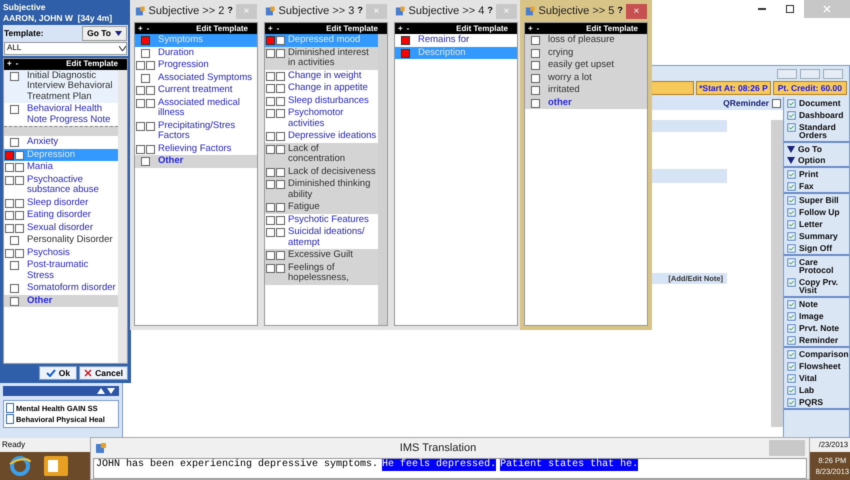 The width and height of the screenshot is (850, 480). What do you see at coordinates (816, 212) in the screenshot?
I see `sidebar-button: Follow Up` at bounding box center [816, 212].